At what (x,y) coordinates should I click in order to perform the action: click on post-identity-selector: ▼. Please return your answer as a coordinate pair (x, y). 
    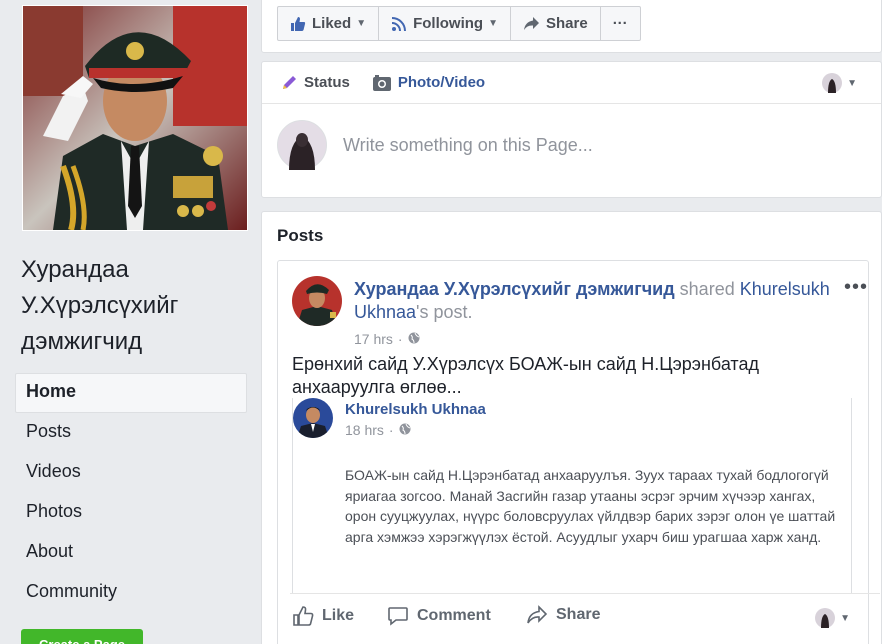
    Looking at the image, I should click on (832, 618).